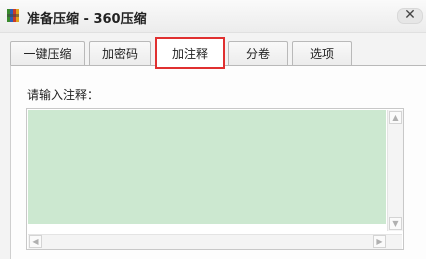  I want to click on tab-add-comment: 加注释, so click(190, 53).